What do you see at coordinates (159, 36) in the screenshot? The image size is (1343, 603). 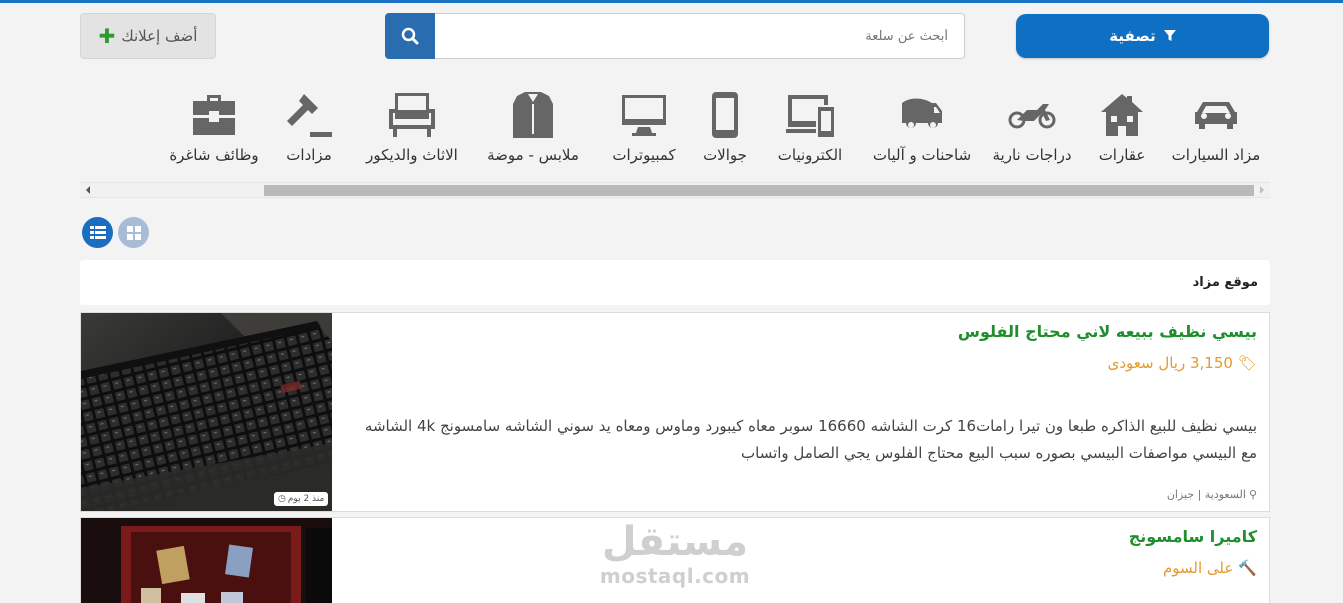 I see `add-ad-label: أضف إعلانك` at bounding box center [159, 36].